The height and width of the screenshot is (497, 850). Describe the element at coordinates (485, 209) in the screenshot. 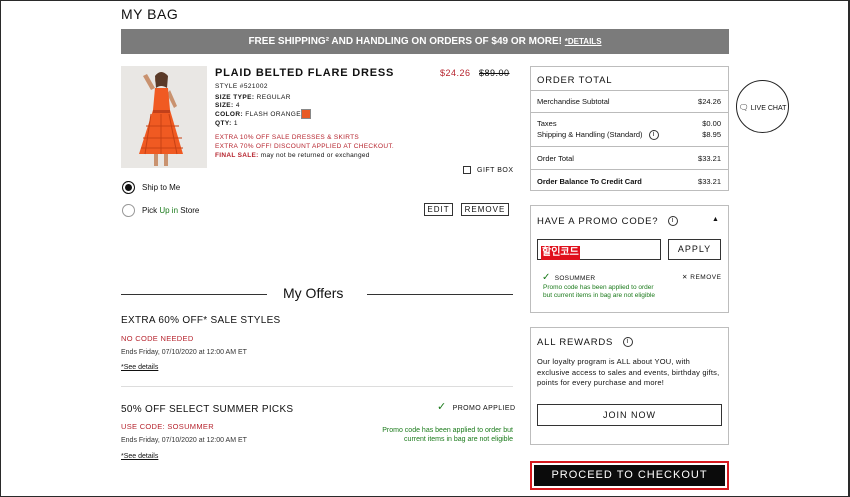

I see `remove-button: REMOVE` at that location.